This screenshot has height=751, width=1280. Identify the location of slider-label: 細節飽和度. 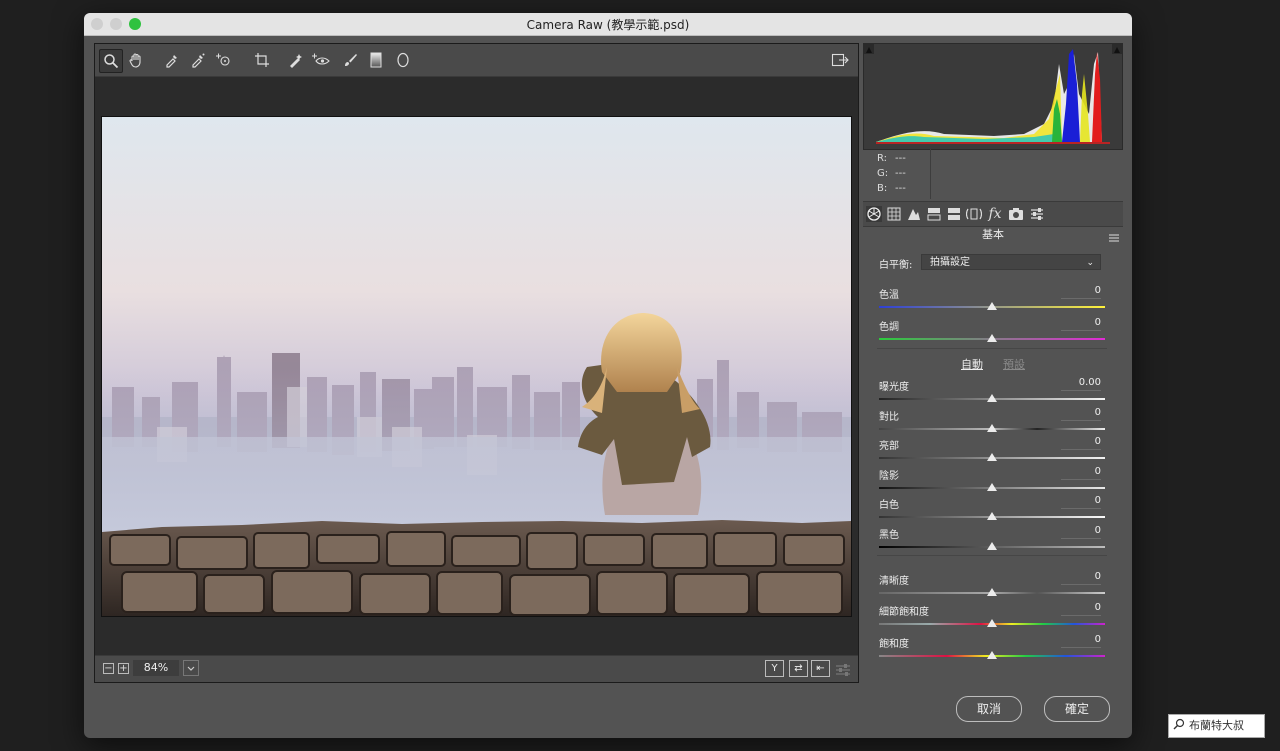
(904, 612).